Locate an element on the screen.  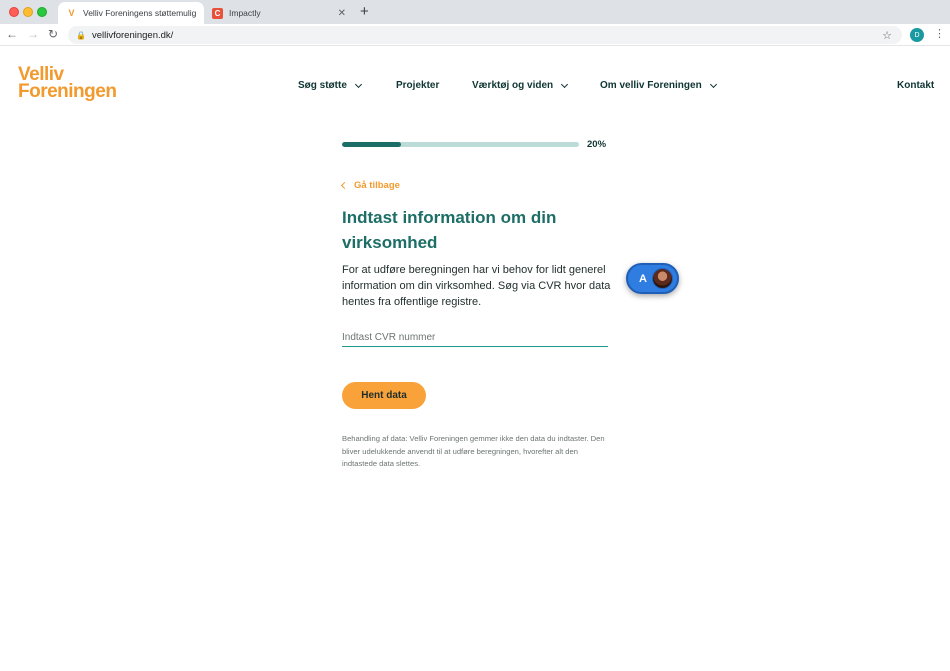
nav-item-vaerktoj-og-viden: Værktøj og viden is located at coordinates (520, 85).